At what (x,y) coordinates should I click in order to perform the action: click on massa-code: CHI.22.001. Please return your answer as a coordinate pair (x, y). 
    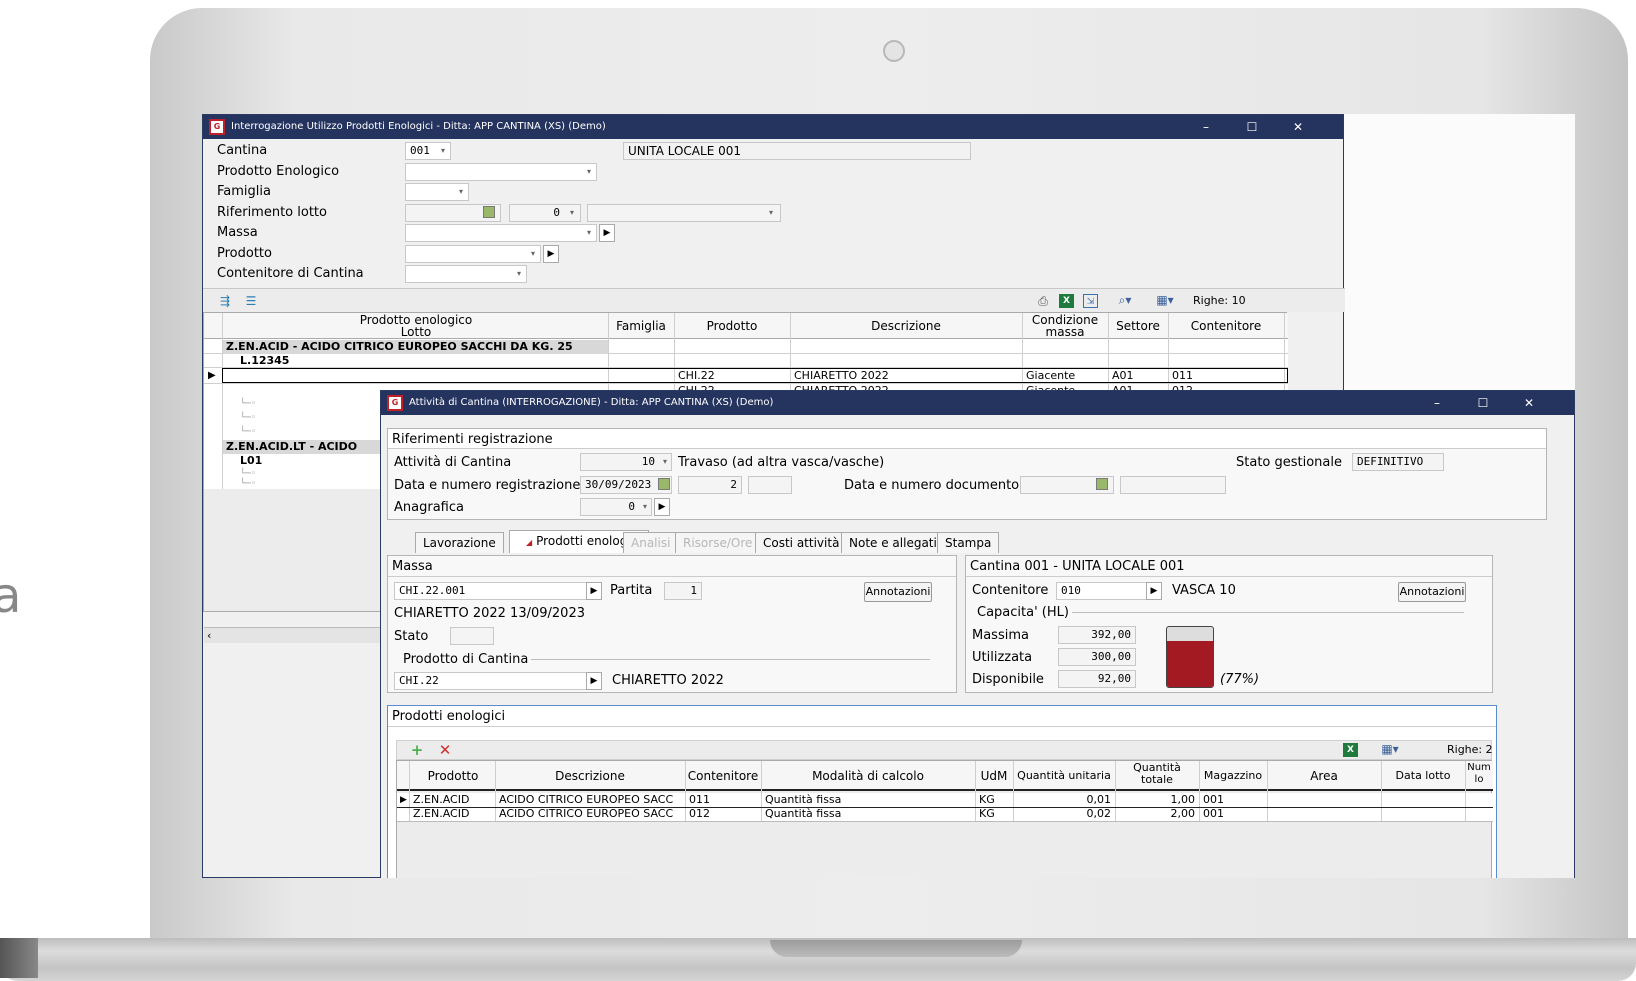
    Looking at the image, I should click on (491, 591).